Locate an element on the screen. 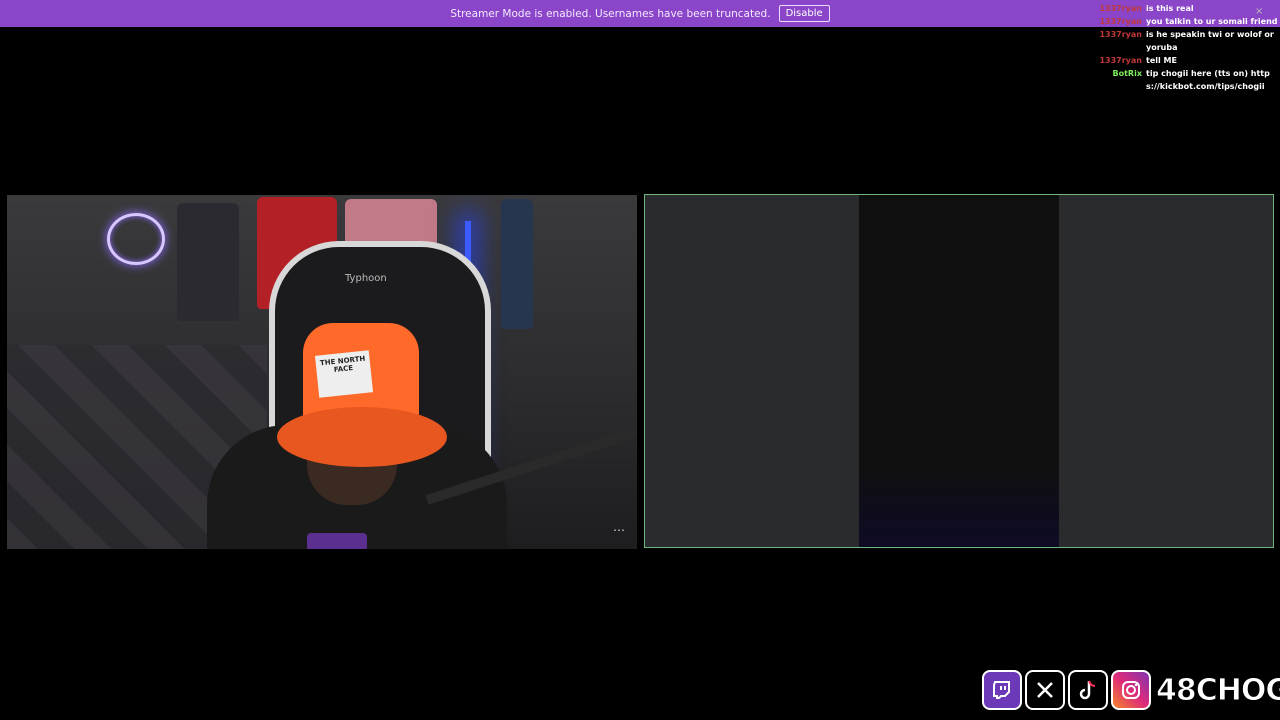  chat-text: is he speakin twi or wolof or yoruba is located at coordinates (1210, 41).